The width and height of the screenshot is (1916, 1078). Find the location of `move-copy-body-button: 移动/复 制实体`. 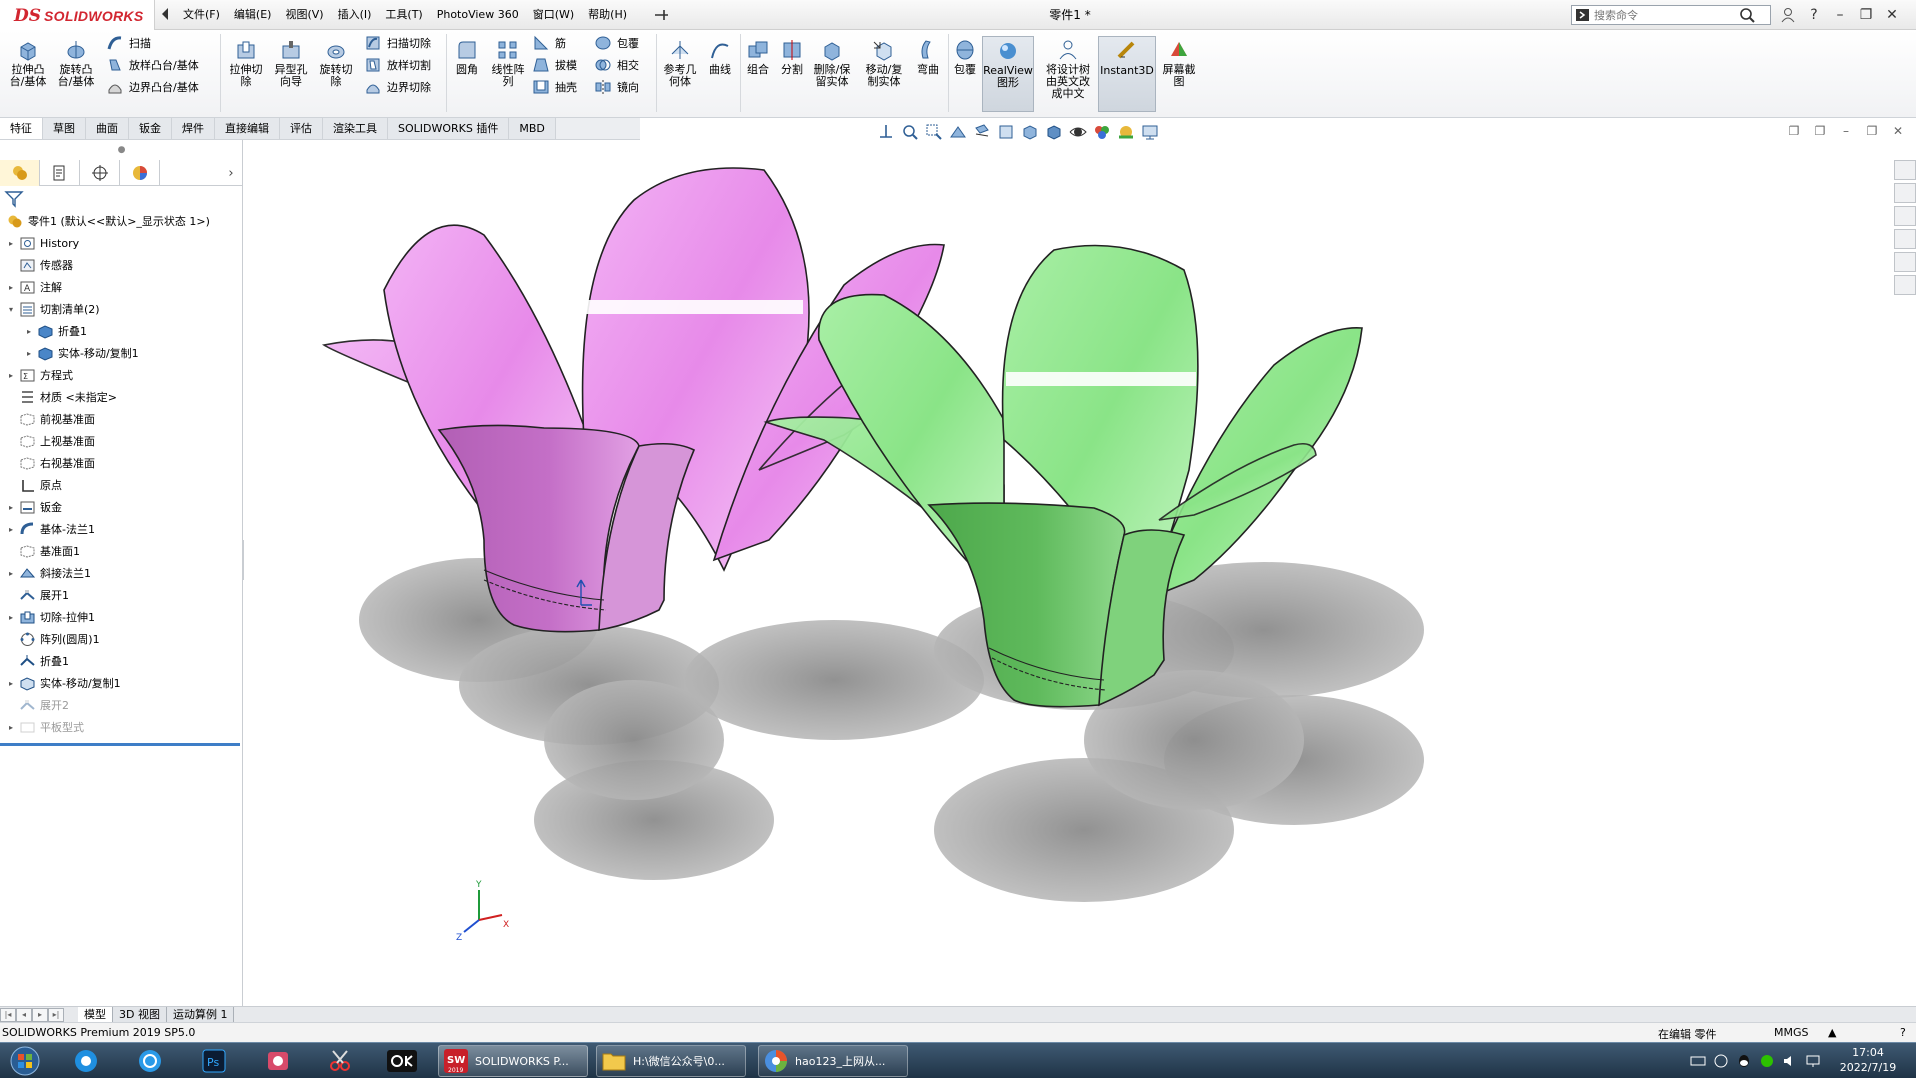

move-copy-body-button: 移动/复 制实体 is located at coordinates (884, 63).